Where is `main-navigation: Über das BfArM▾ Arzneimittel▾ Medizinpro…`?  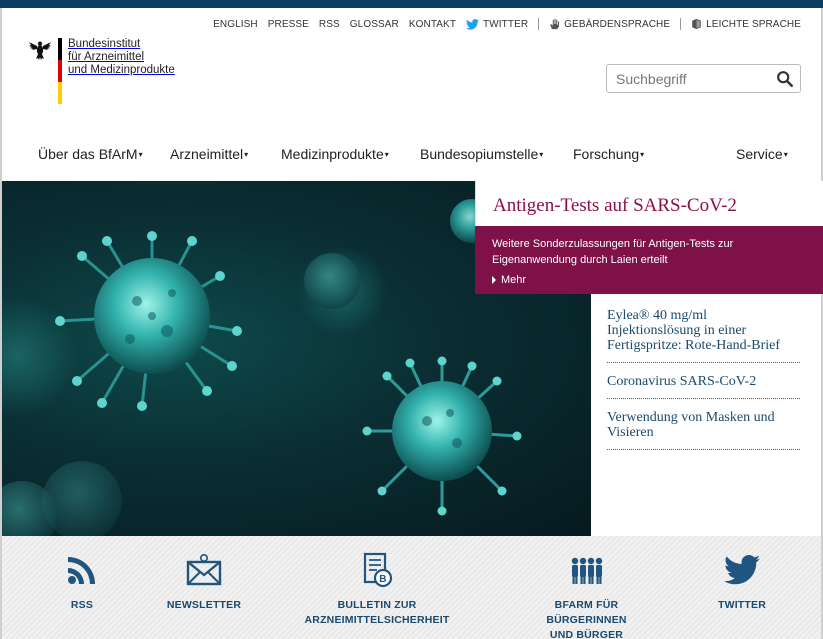
main-navigation: Über das BfArM▾ Arzneimittel▾ Medizinpro… is located at coordinates (411, 157).